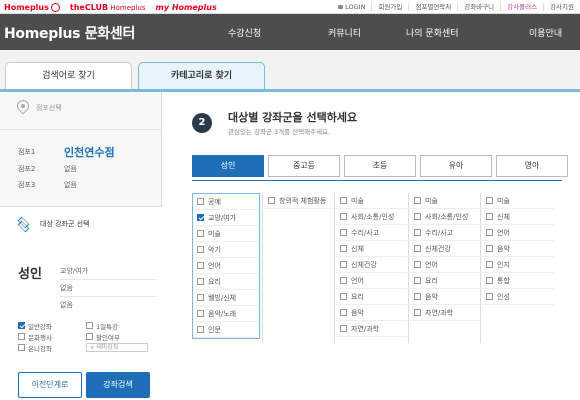 This screenshot has width=580, height=400. Describe the element at coordinates (521, 6) in the screenshot. I see `instructor-plus-link: 강사플러스` at that location.